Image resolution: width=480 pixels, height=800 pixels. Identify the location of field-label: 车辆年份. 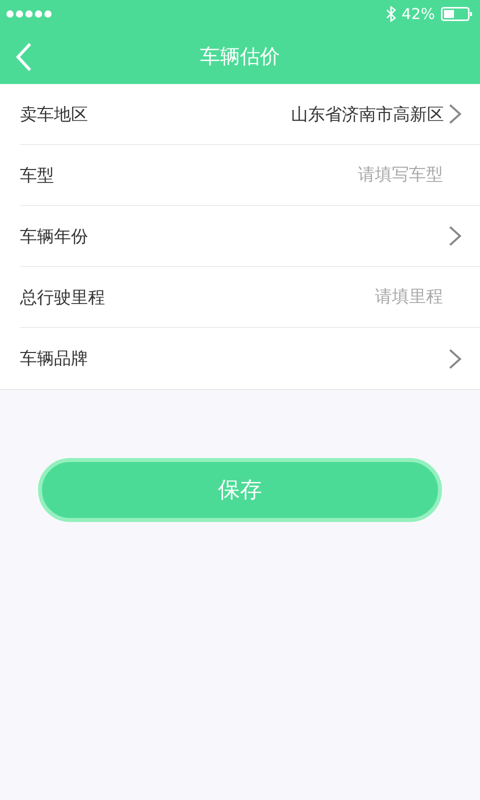
(54, 237).